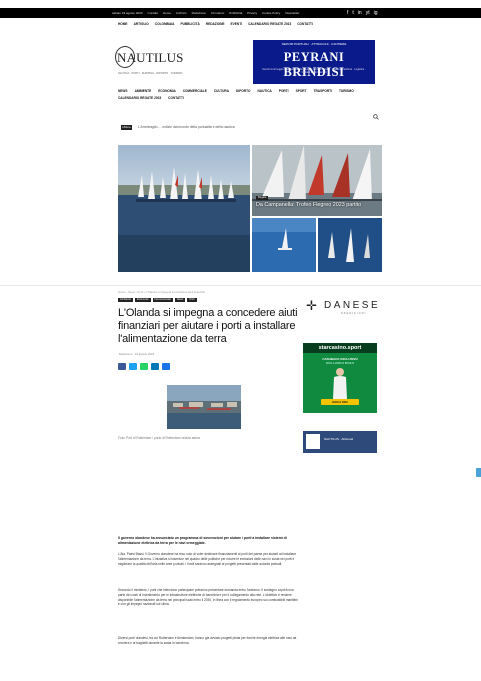 This screenshot has width=481, height=681. I want to click on twitter-icon: t, so click(352, 13).